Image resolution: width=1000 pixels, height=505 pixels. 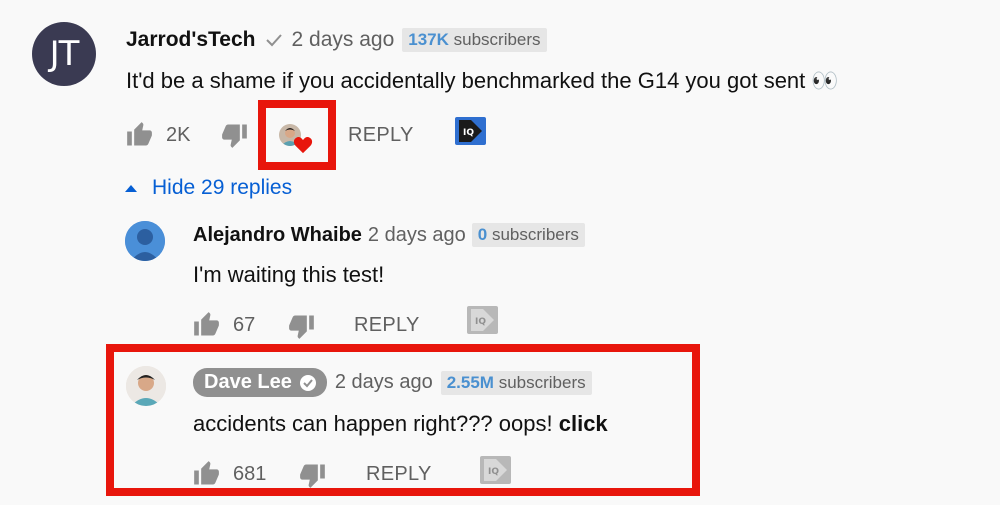 I want to click on comment-header: Jarrod'sTech 2 days ago 137K subscribers, so click(x=336, y=40).